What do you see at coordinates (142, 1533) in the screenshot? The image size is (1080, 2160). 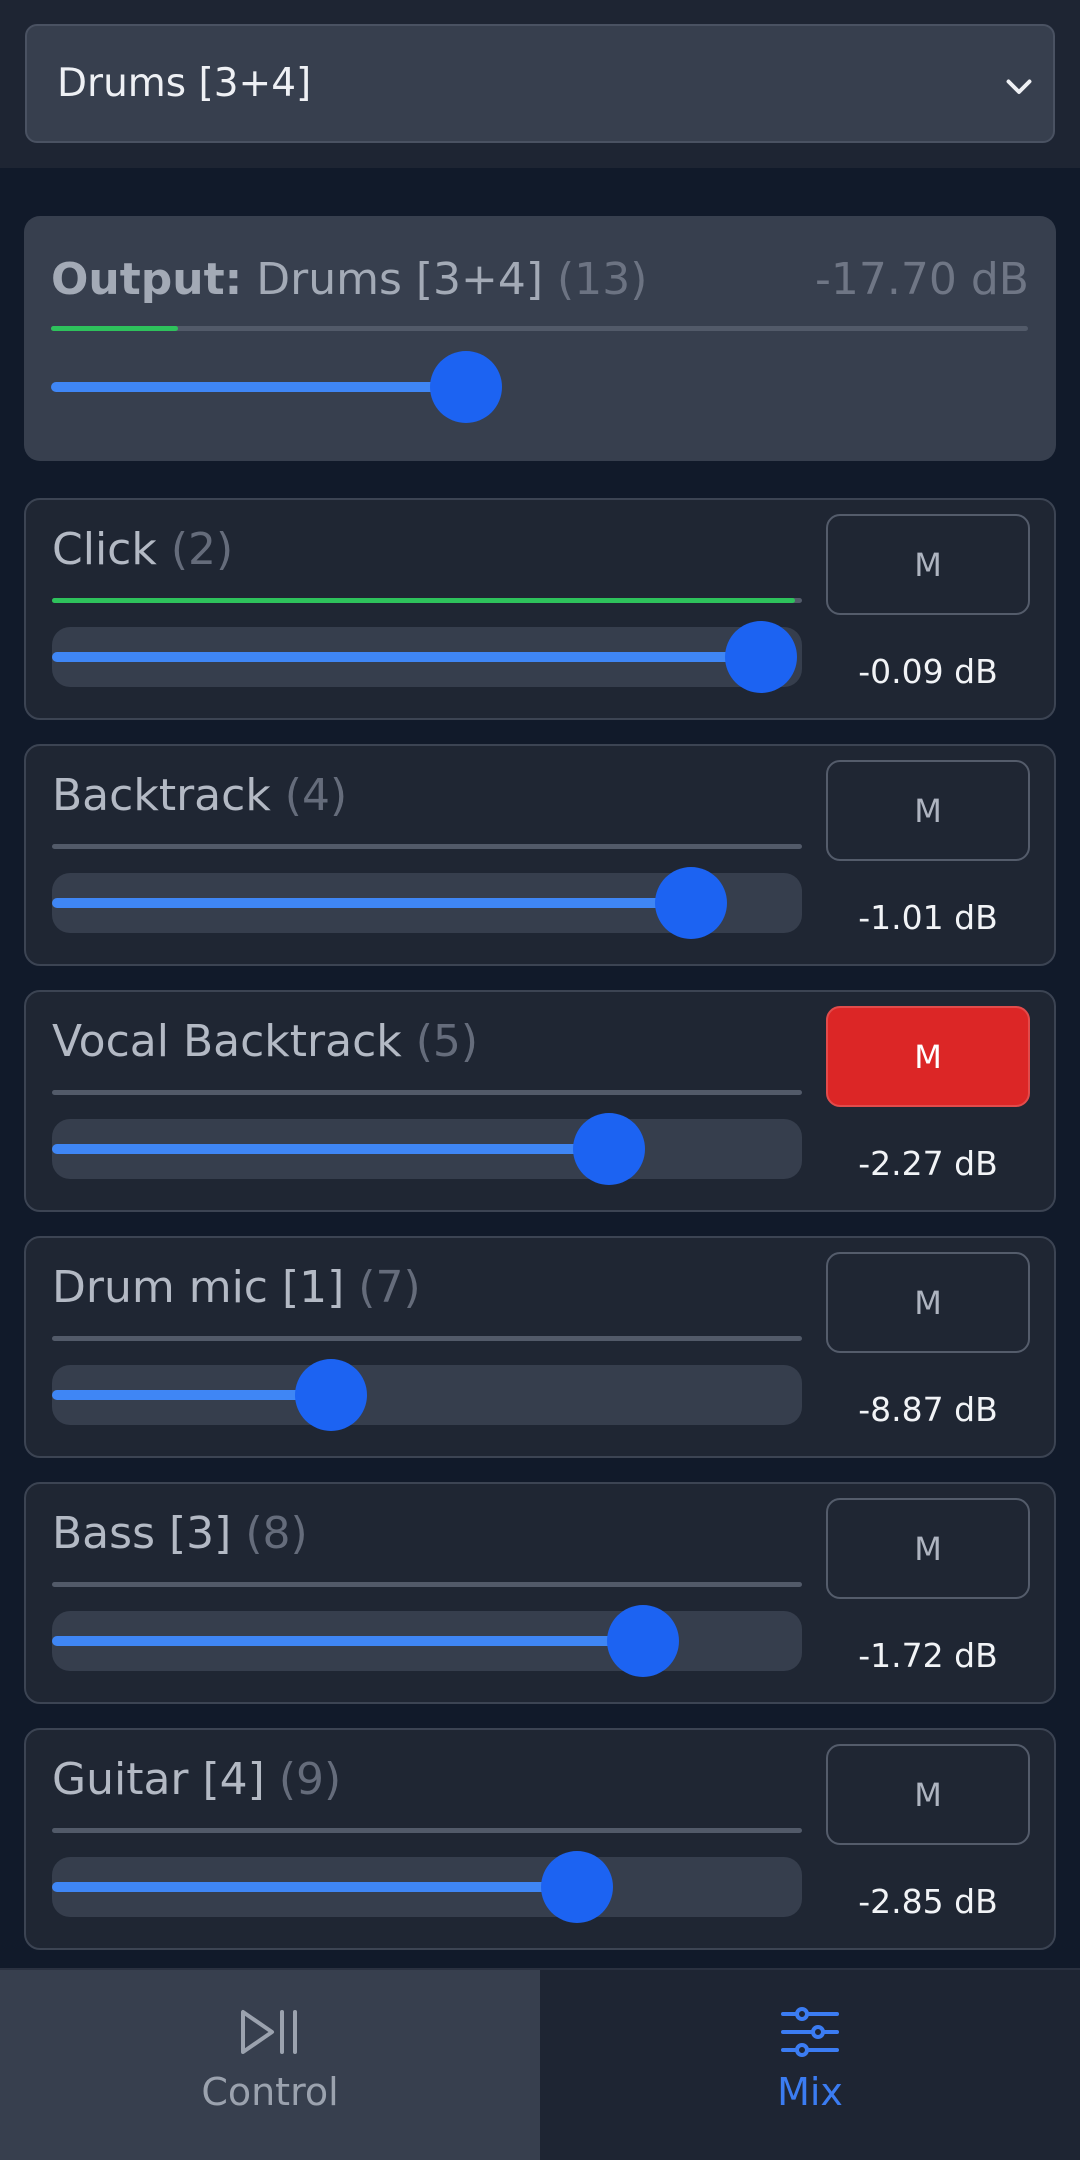 I see `channel-name: Bass [3]` at bounding box center [142, 1533].